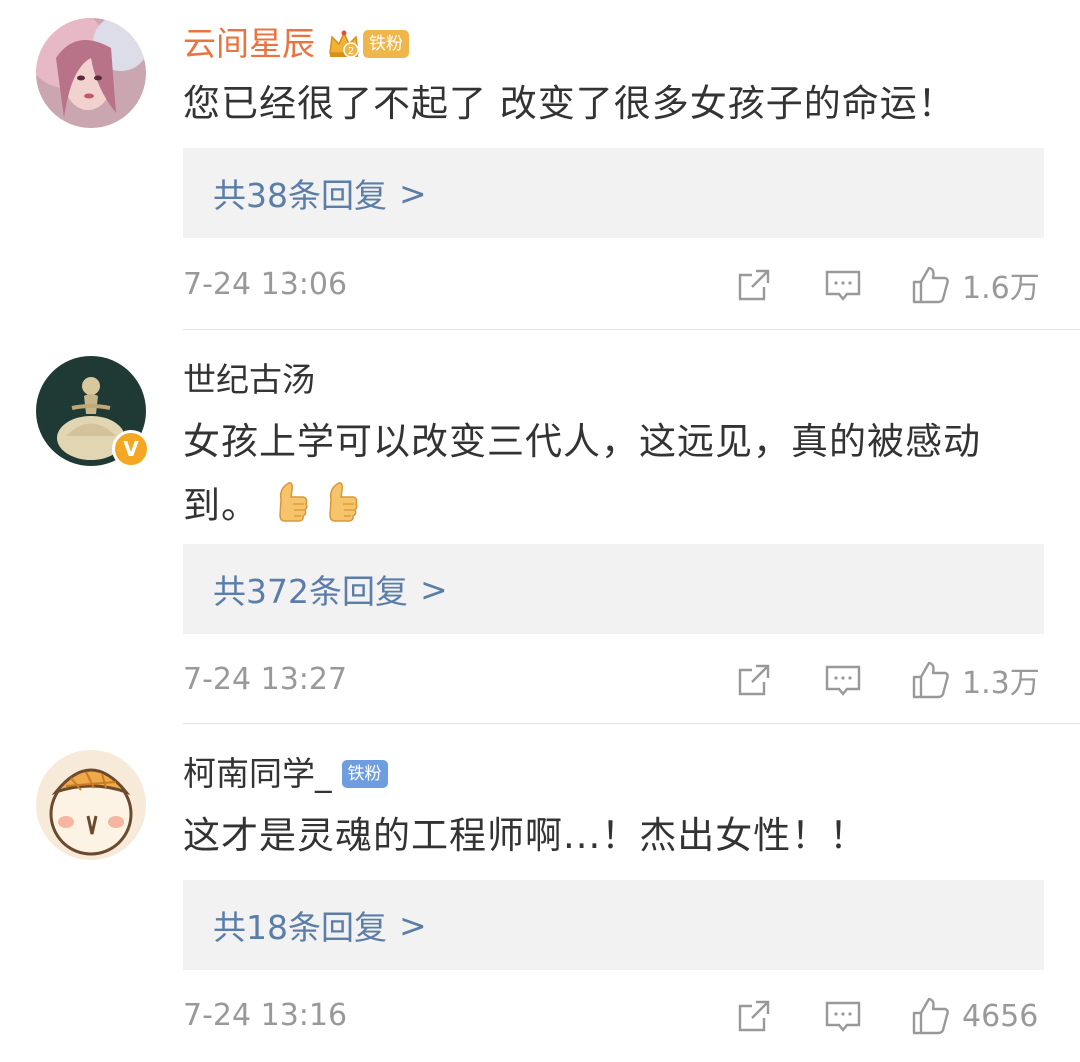 The image size is (1080, 1062). Describe the element at coordinates (613, 680) in the screenshot. I see `comment-meta: 7-24 13:27 1.3万` at that location.